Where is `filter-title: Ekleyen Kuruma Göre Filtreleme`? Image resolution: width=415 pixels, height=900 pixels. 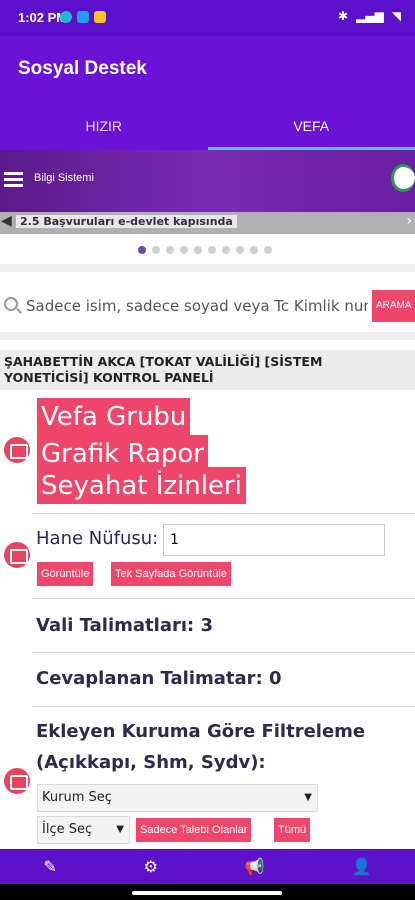
filter-title: Ekleyen Kuruma Göre Filtreleme is located at coordinates (201, 731).